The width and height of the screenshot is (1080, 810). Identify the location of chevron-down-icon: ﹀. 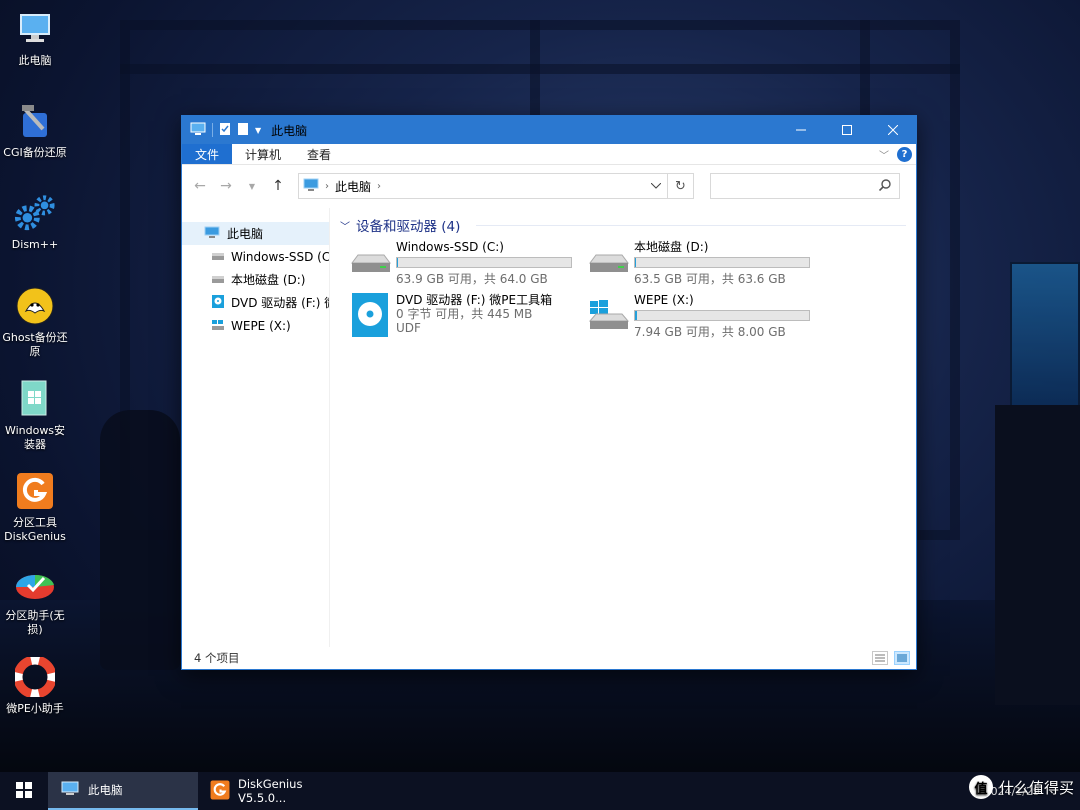
(345, 225).